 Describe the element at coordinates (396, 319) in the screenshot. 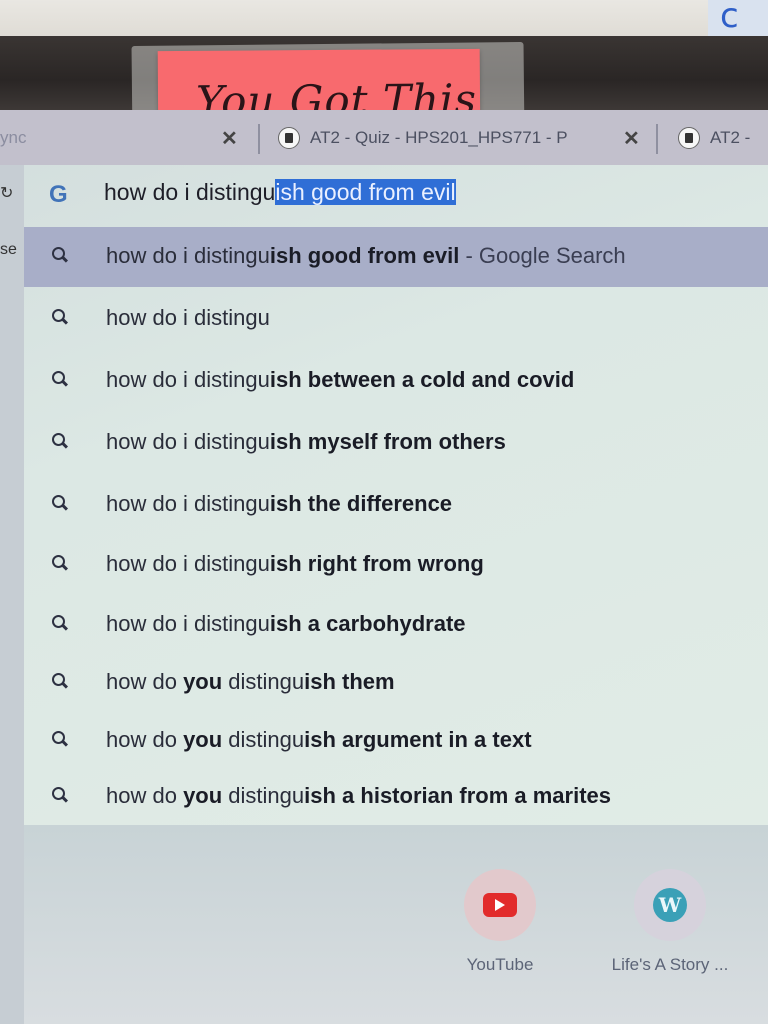

I see `suggestion-row: how do i distingu` at that location.